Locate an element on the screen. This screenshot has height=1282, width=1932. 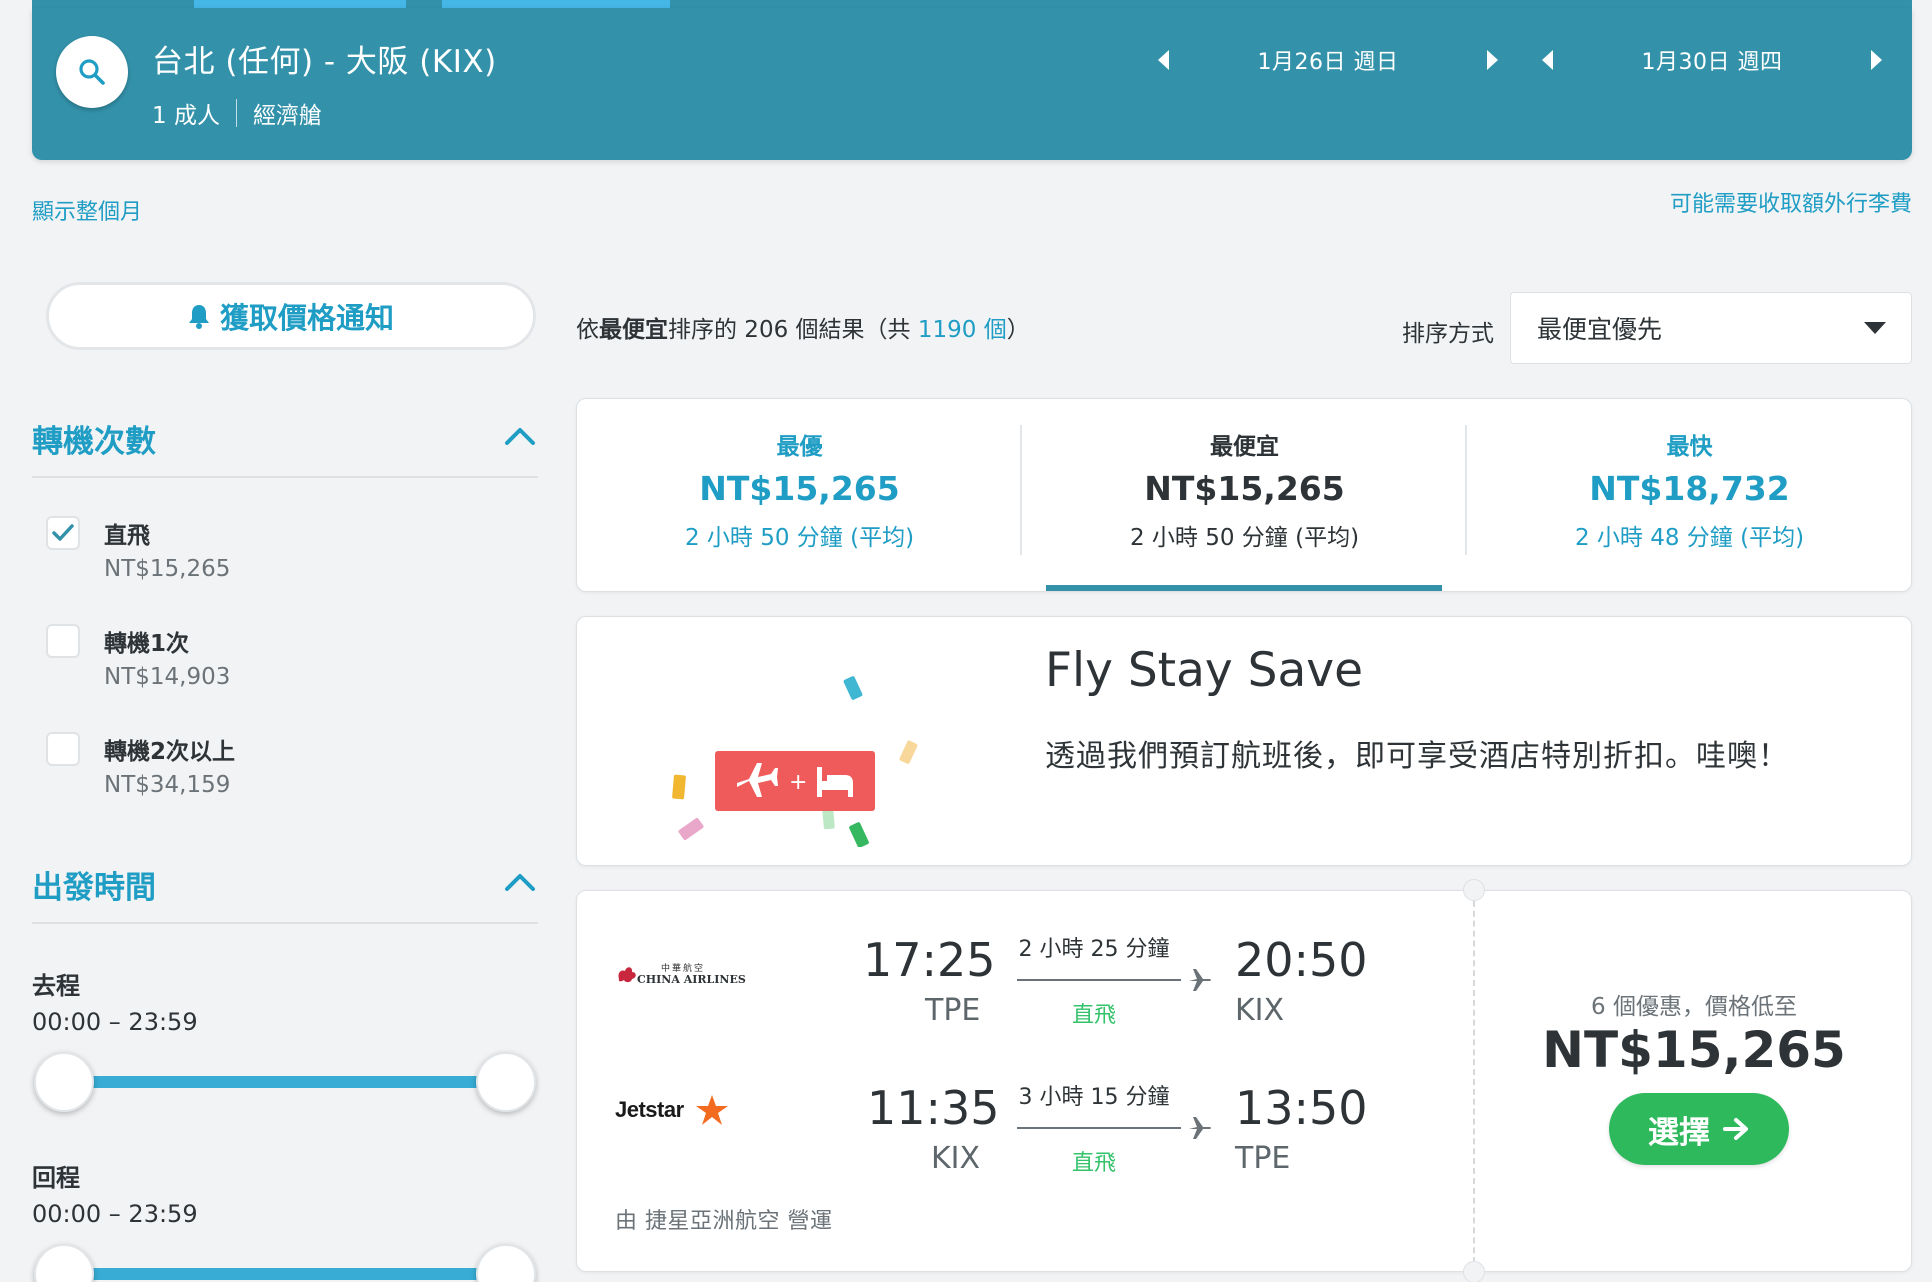
return-date: 1月30日 週四 is located at coordinates (1712, 60).